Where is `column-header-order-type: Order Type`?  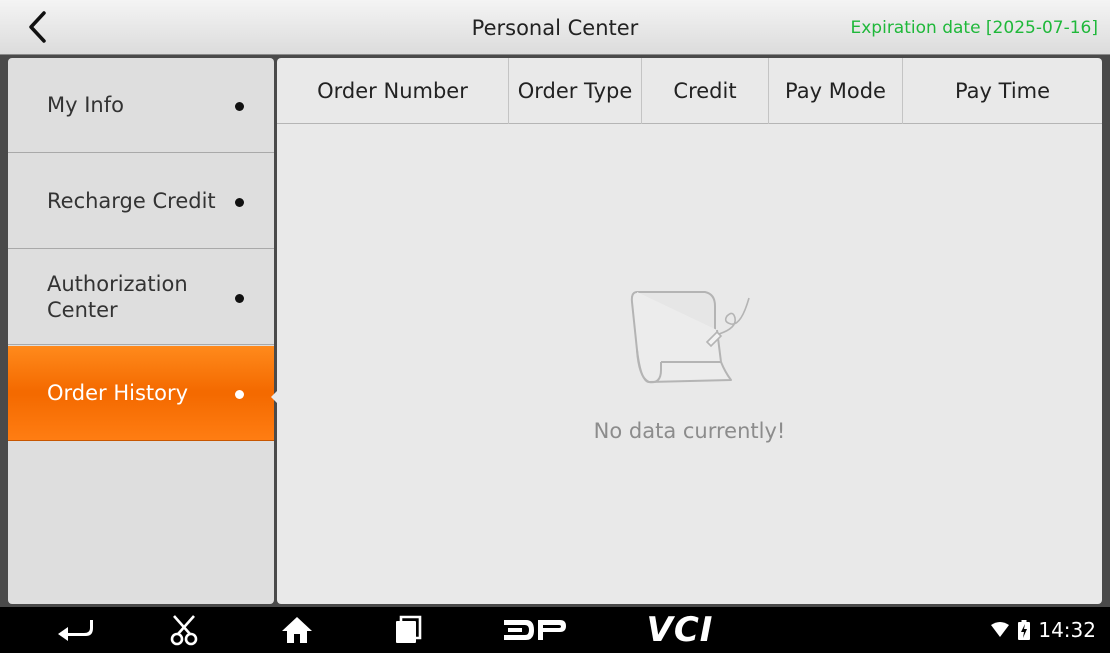
column-header-order-type: Order Type is located at coordinates (575, 91).